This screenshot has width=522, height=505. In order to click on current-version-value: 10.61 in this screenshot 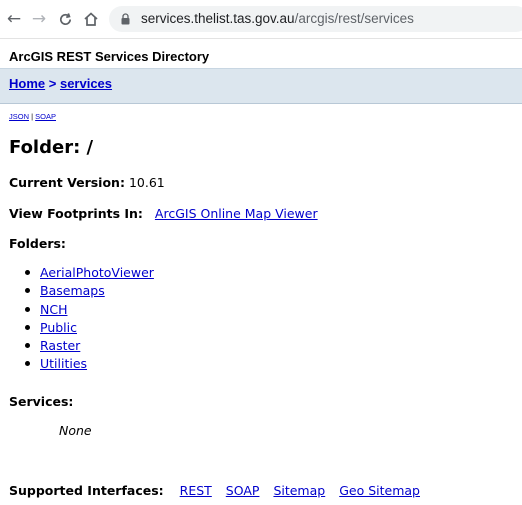, I will do `click(146, 182)`.